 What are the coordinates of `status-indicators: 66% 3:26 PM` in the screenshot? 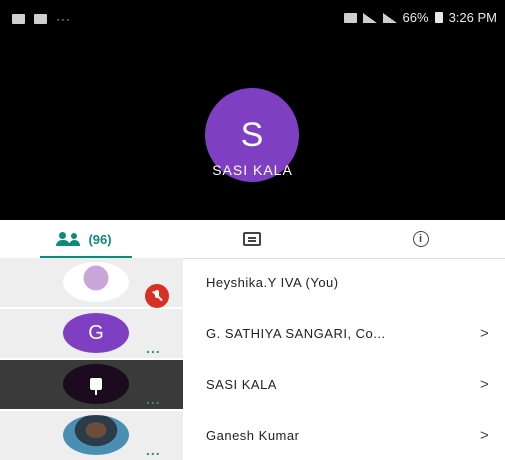 It's located at (420, 17).